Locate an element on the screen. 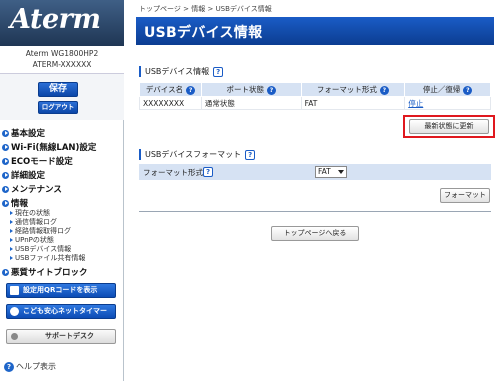 The image size is (500, 381). help-link: ? ヘルプ表示 is located at coordinates (30, 366).